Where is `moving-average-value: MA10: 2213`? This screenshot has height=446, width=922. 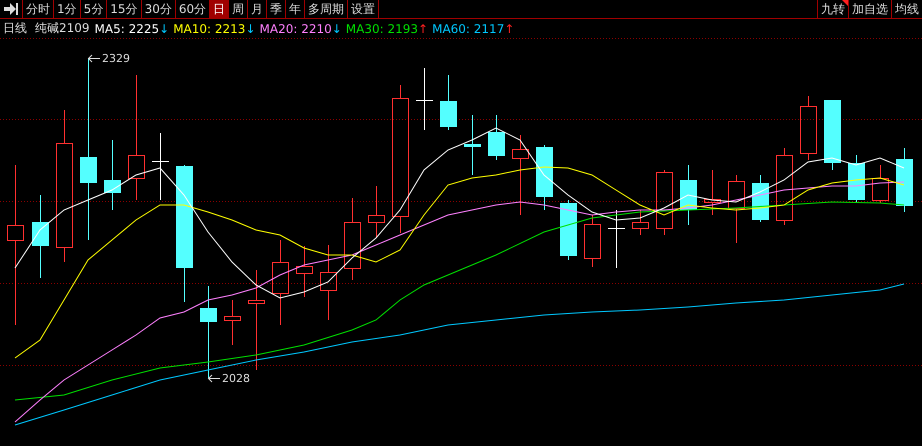 moving-average-value: MA10: 2213 is located at coordinates (209, 29).